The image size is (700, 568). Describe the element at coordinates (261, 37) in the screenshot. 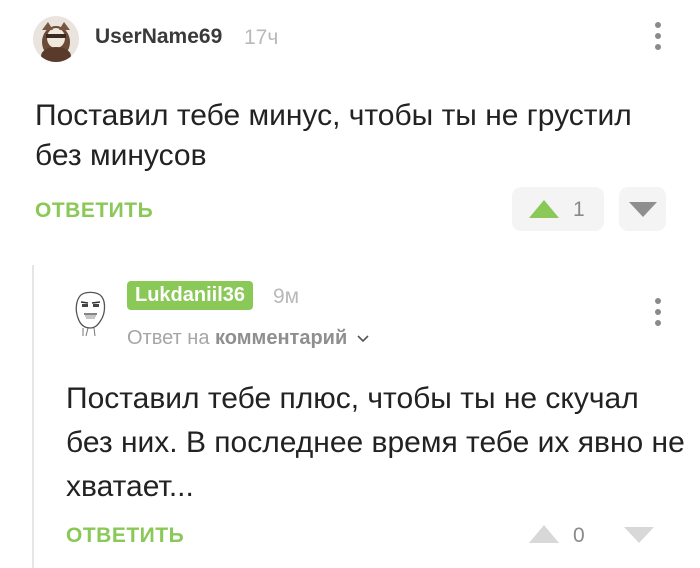

I see `comment-time: 17ч` at that location.